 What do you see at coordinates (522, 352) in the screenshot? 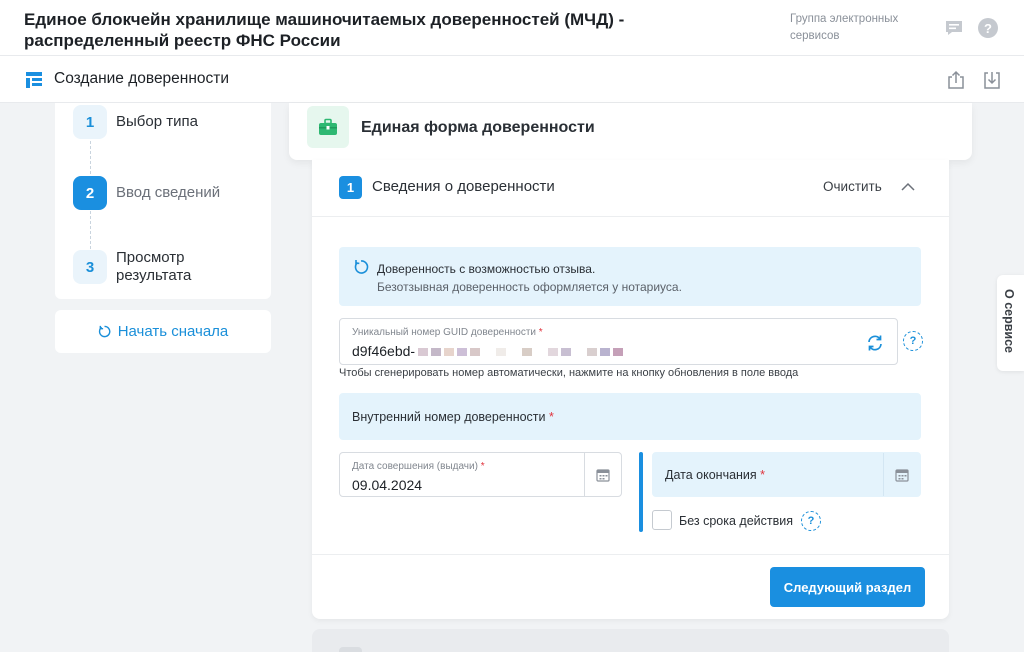
I see `guid-obscured-value` at bounding box center [522, 352].